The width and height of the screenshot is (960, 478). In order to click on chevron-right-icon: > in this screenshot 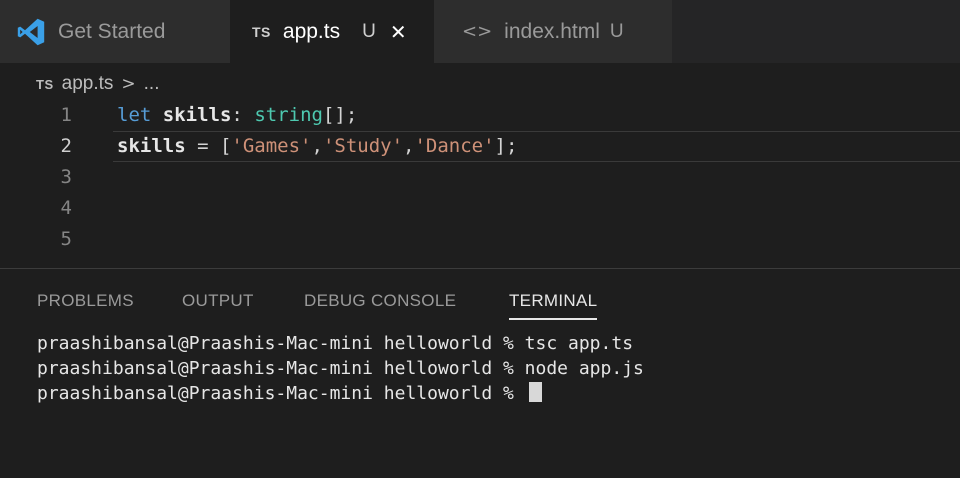, I will do `click(128, 84)`.